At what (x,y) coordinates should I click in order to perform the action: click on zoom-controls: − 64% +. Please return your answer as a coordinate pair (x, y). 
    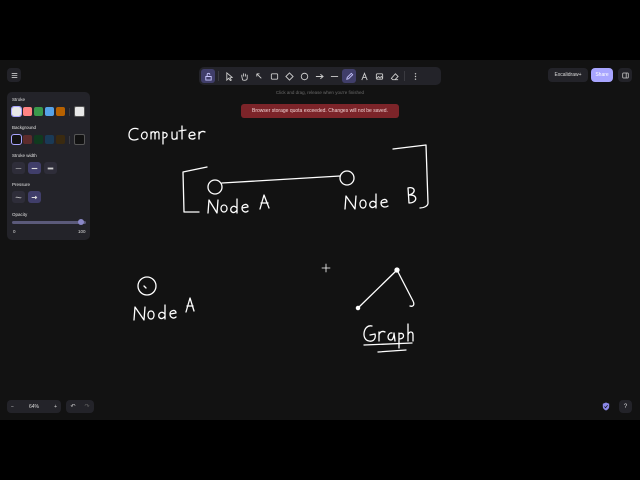
    Looking at the image, I should click on (34, 406).